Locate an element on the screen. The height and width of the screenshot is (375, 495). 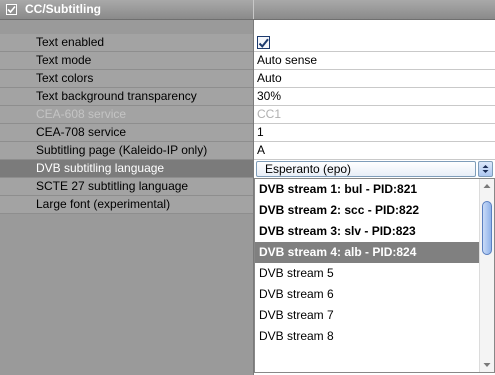
dropdown-option: DVB stream 6 is located at coordinates (367, 294).